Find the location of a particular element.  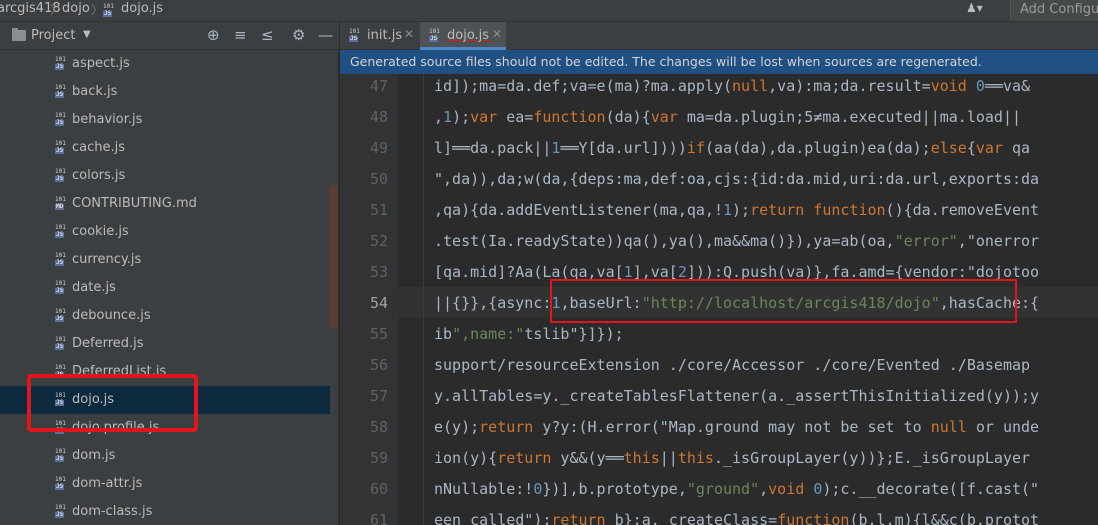

line-number: 50 is located at coordinates (378, 179).